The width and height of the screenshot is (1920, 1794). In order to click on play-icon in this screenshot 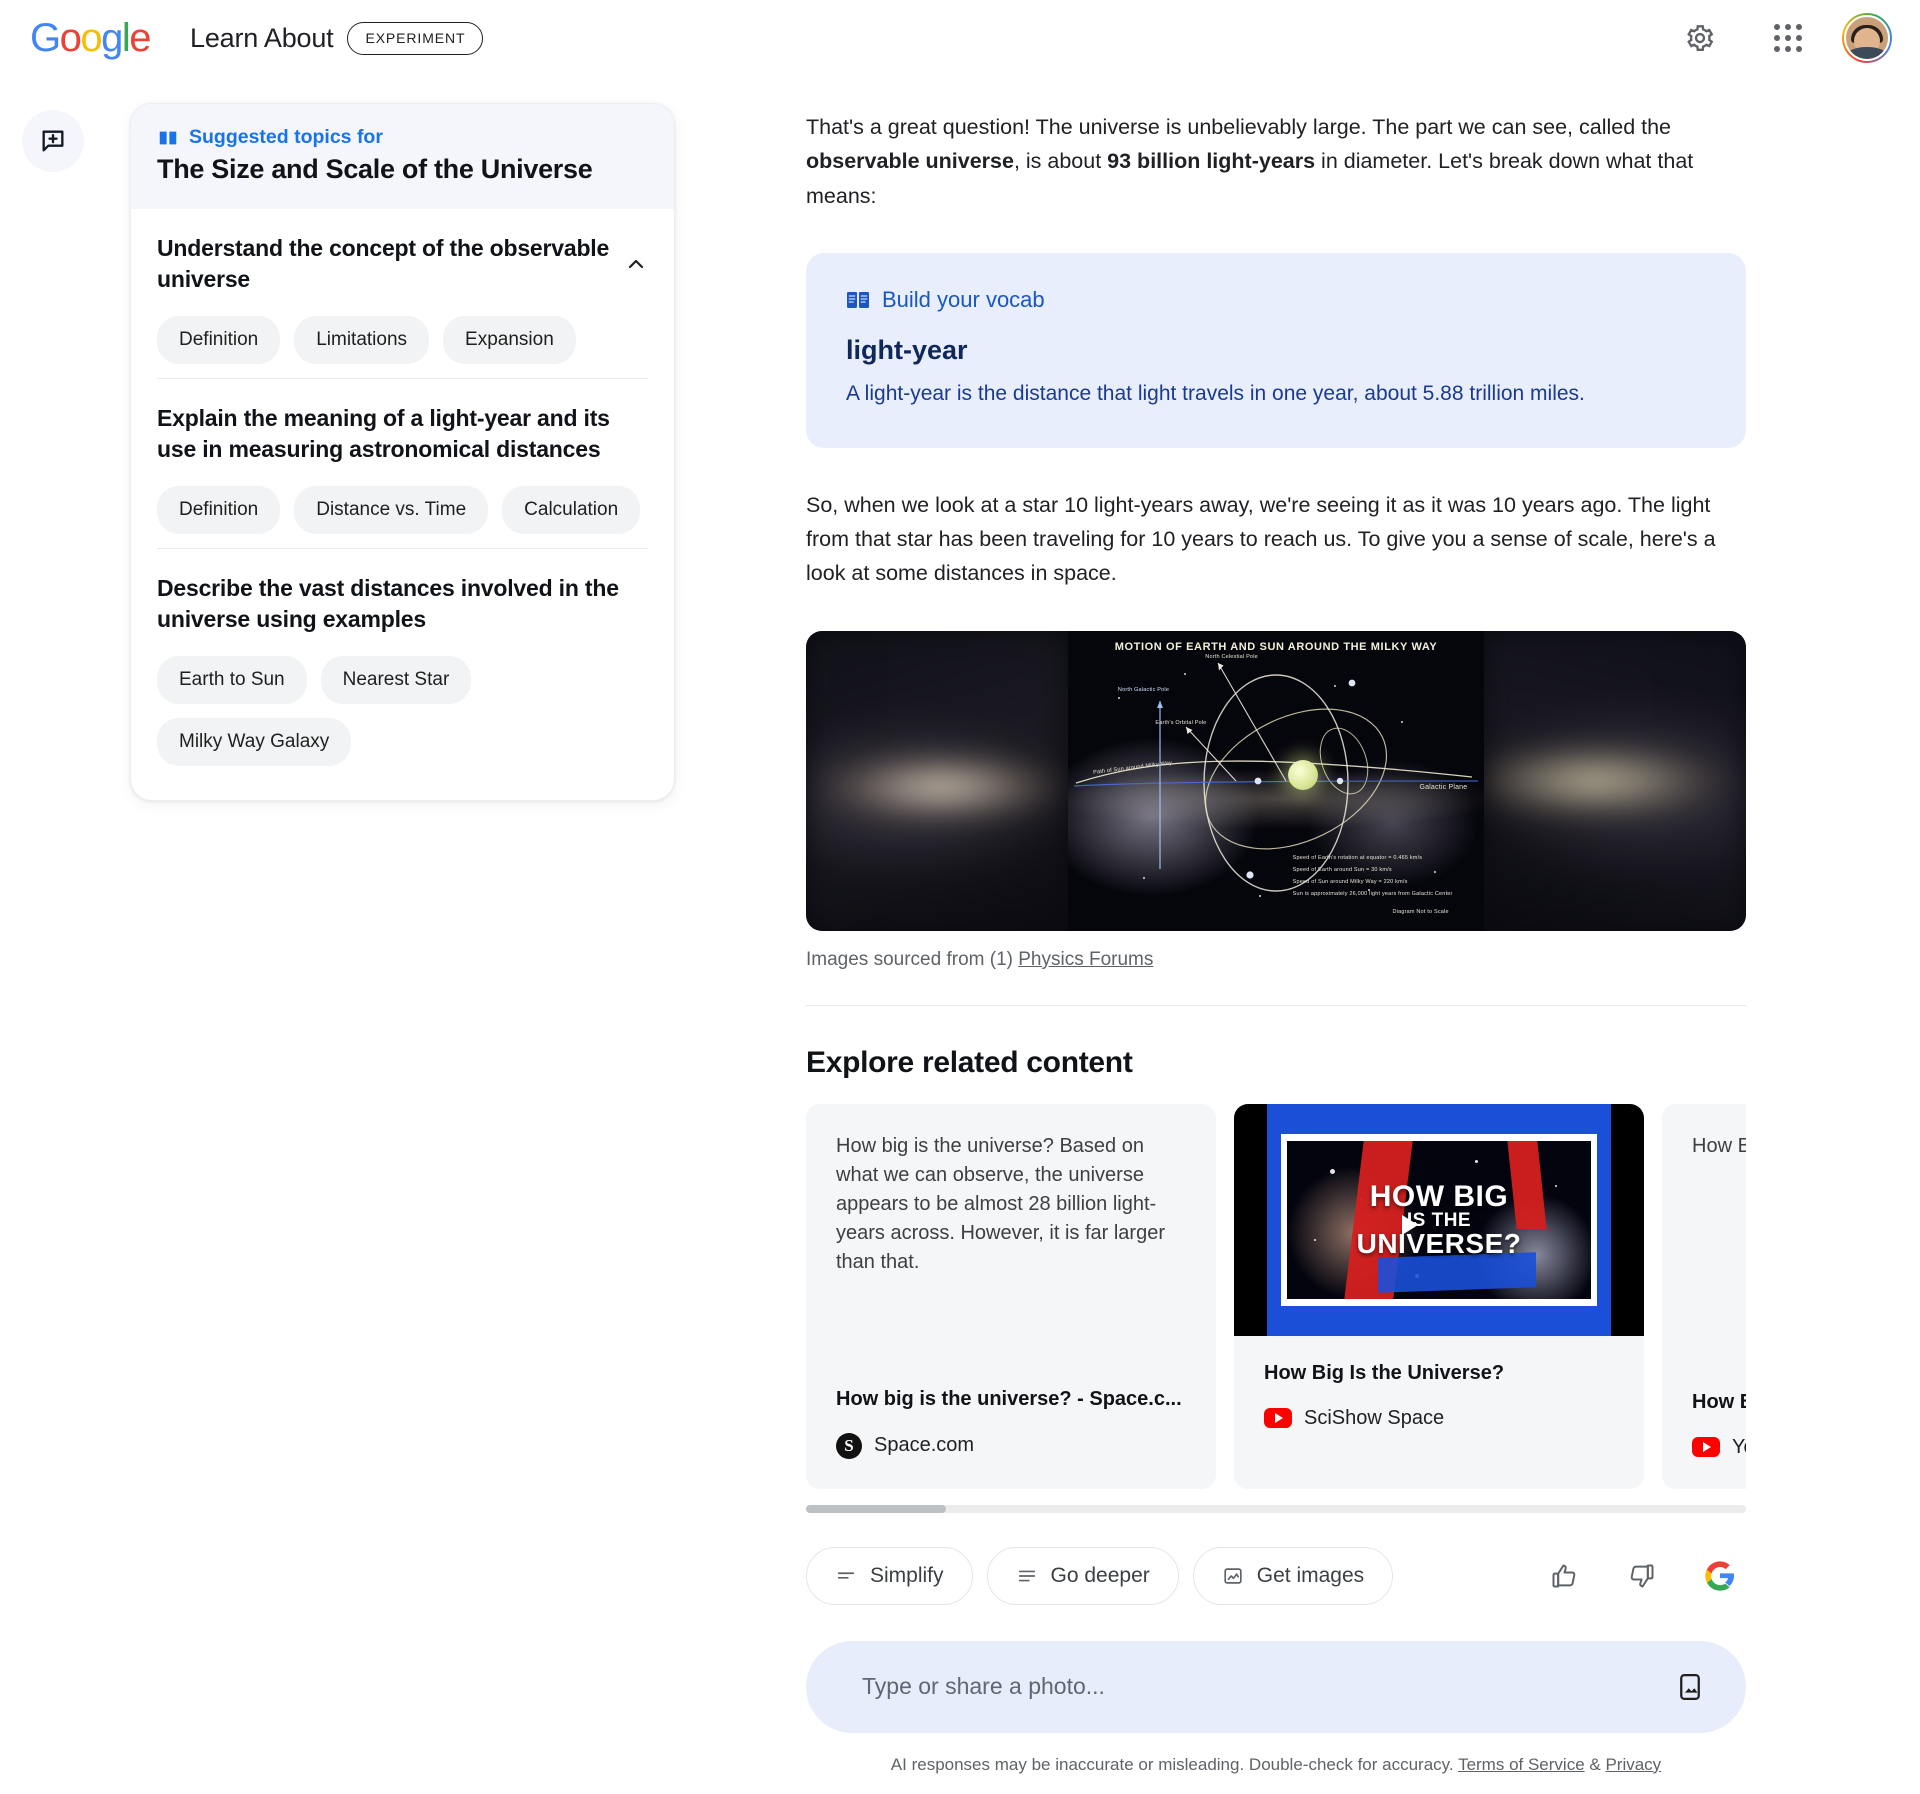, I will do `click(1410, 1225)`.